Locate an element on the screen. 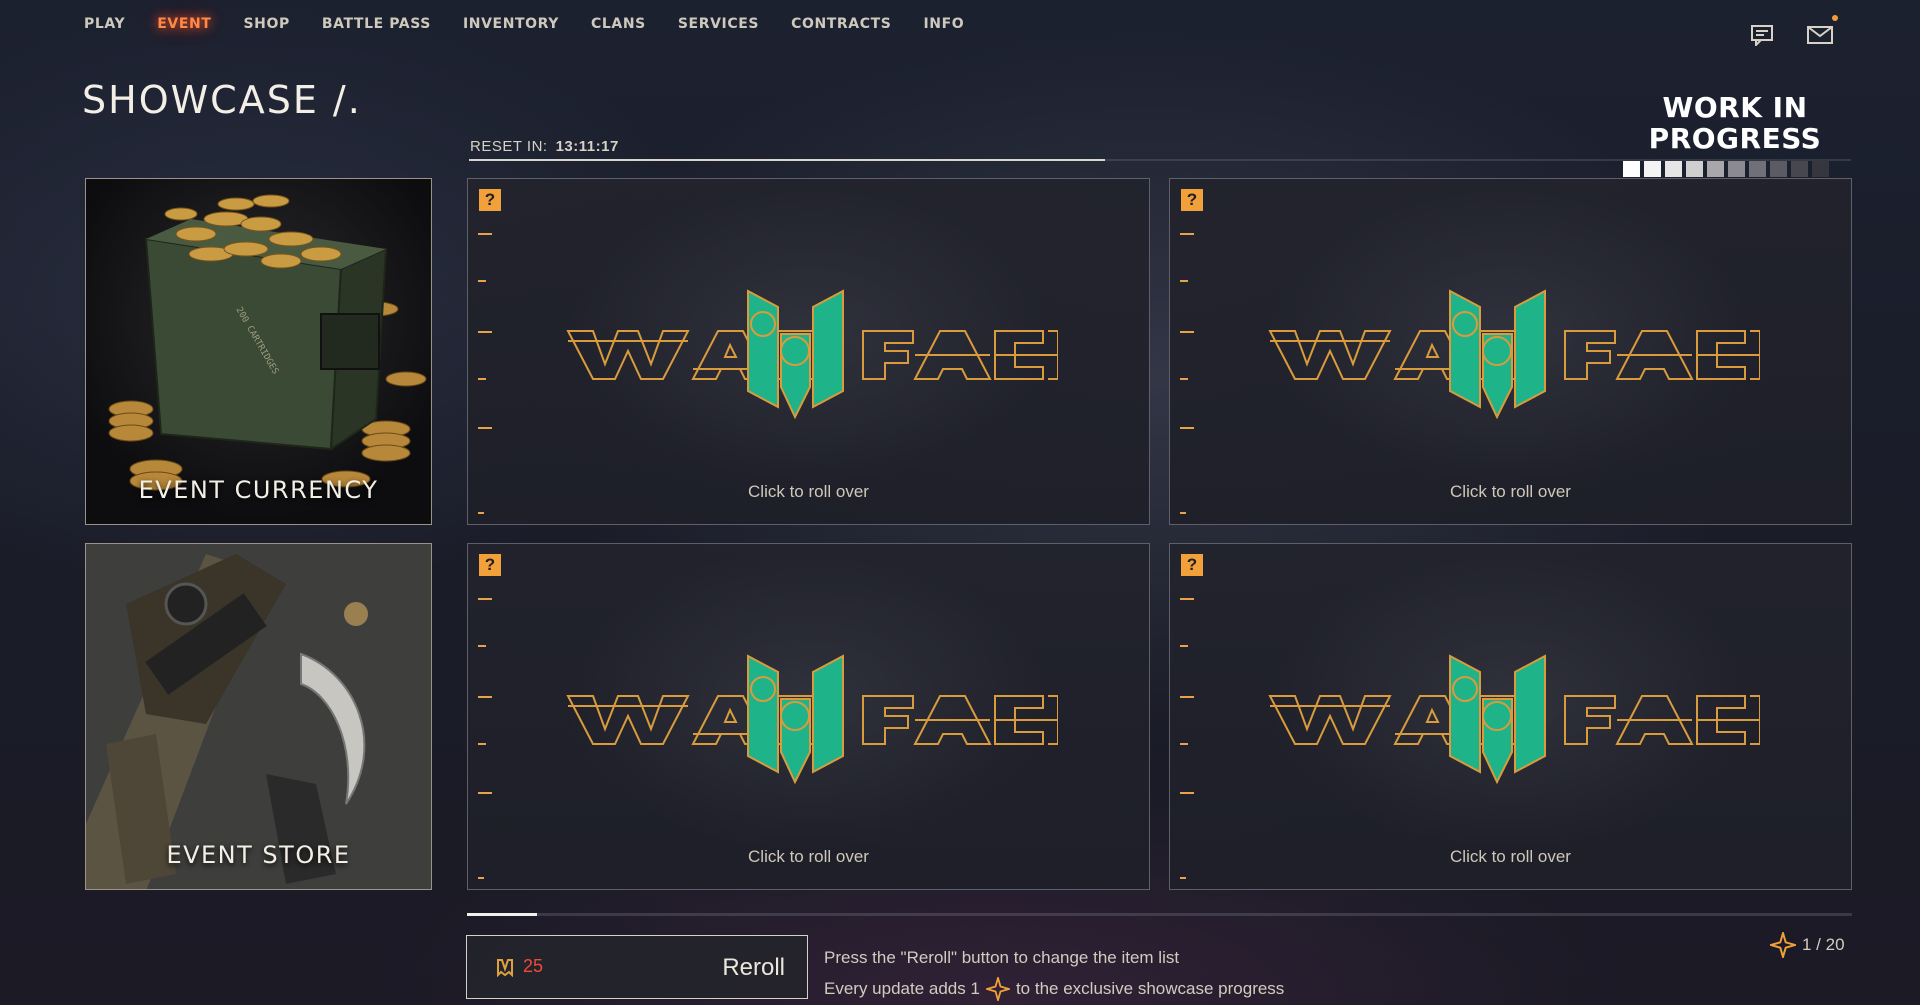 Image resolution: width=1920 pixels, height=1005 pixels. reroll-button: 25 Reroll is located at coordinates (637, 967).